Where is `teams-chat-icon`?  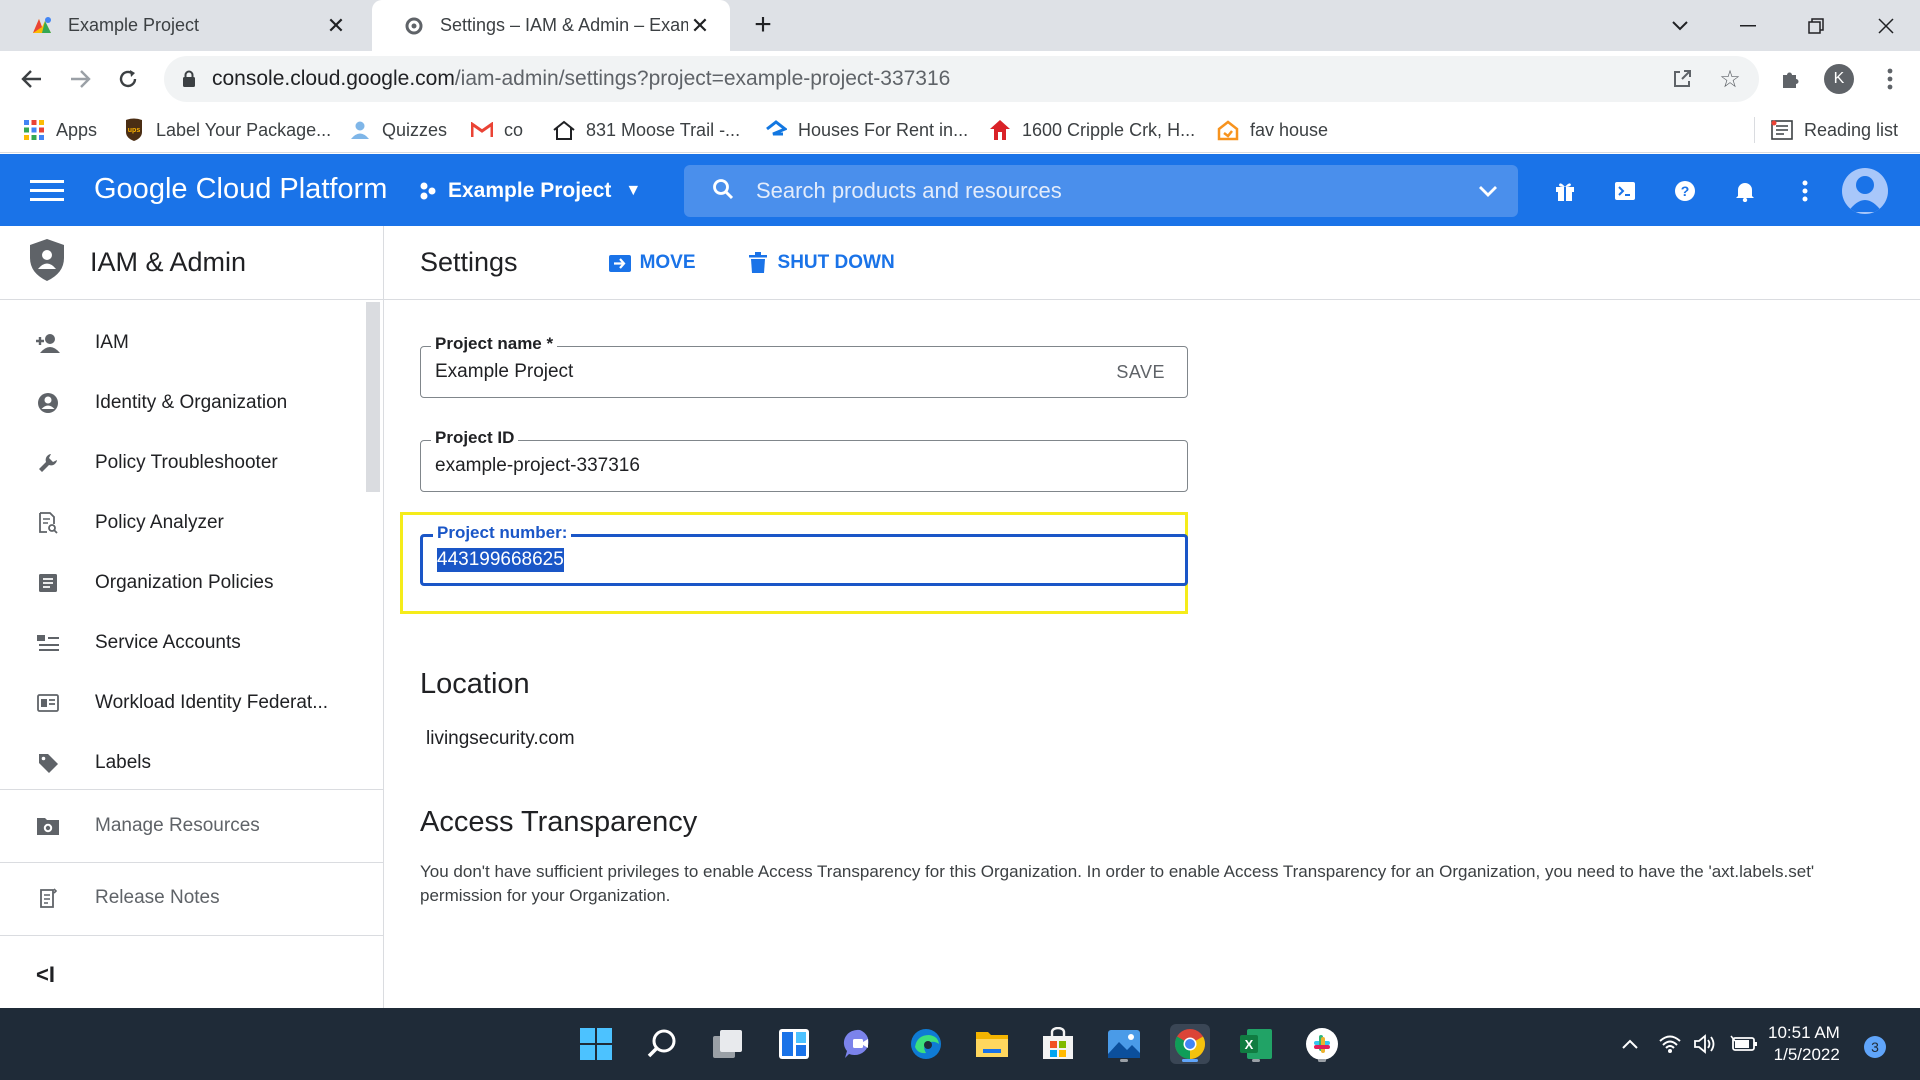
teams-chat-icon is located at coordinates (860, 1044).